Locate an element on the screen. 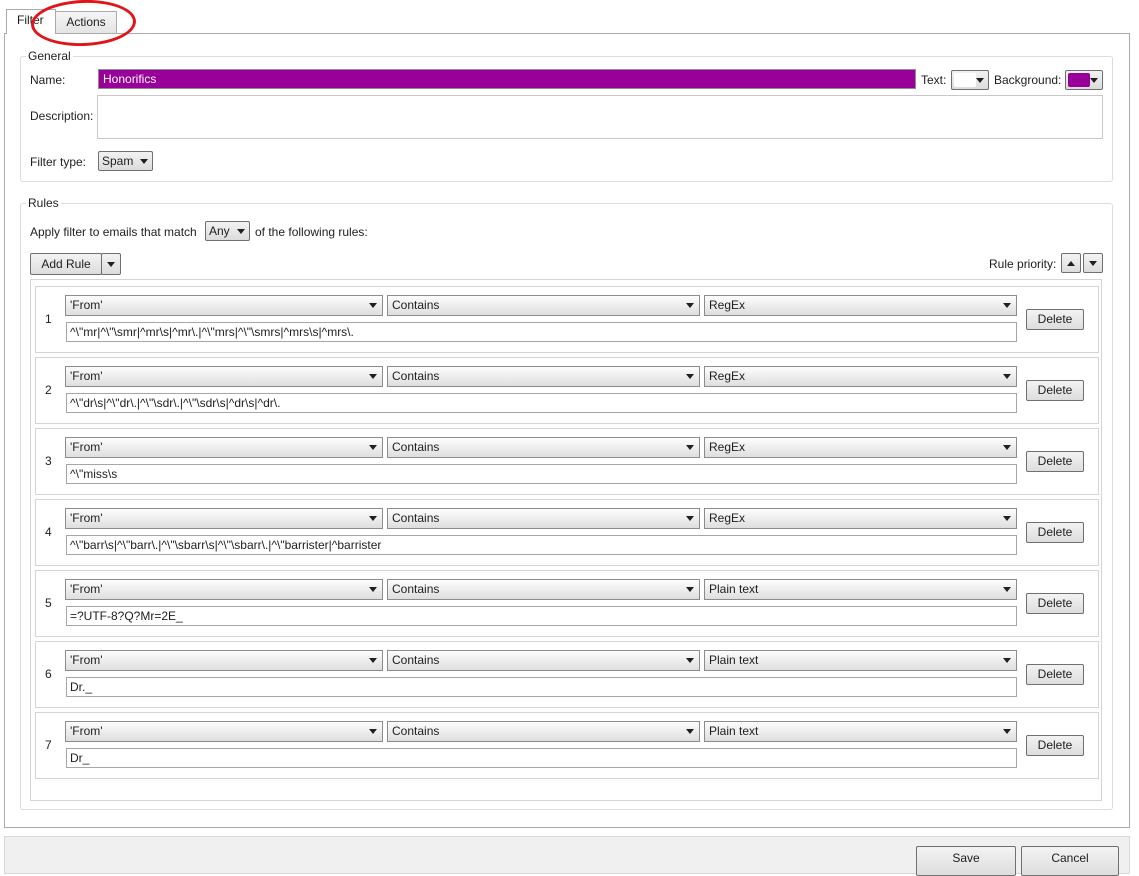 Image resolution: width=1139 pixels, height=876 pixels. rule-number: 1 is located at coordinates (48, 319).